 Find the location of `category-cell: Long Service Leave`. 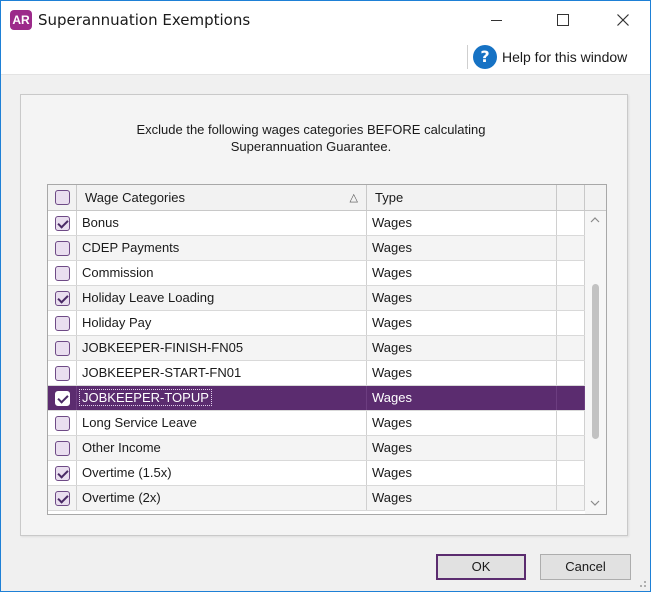

category-cell: Long Service Leave is located at coordinates (222, 423).